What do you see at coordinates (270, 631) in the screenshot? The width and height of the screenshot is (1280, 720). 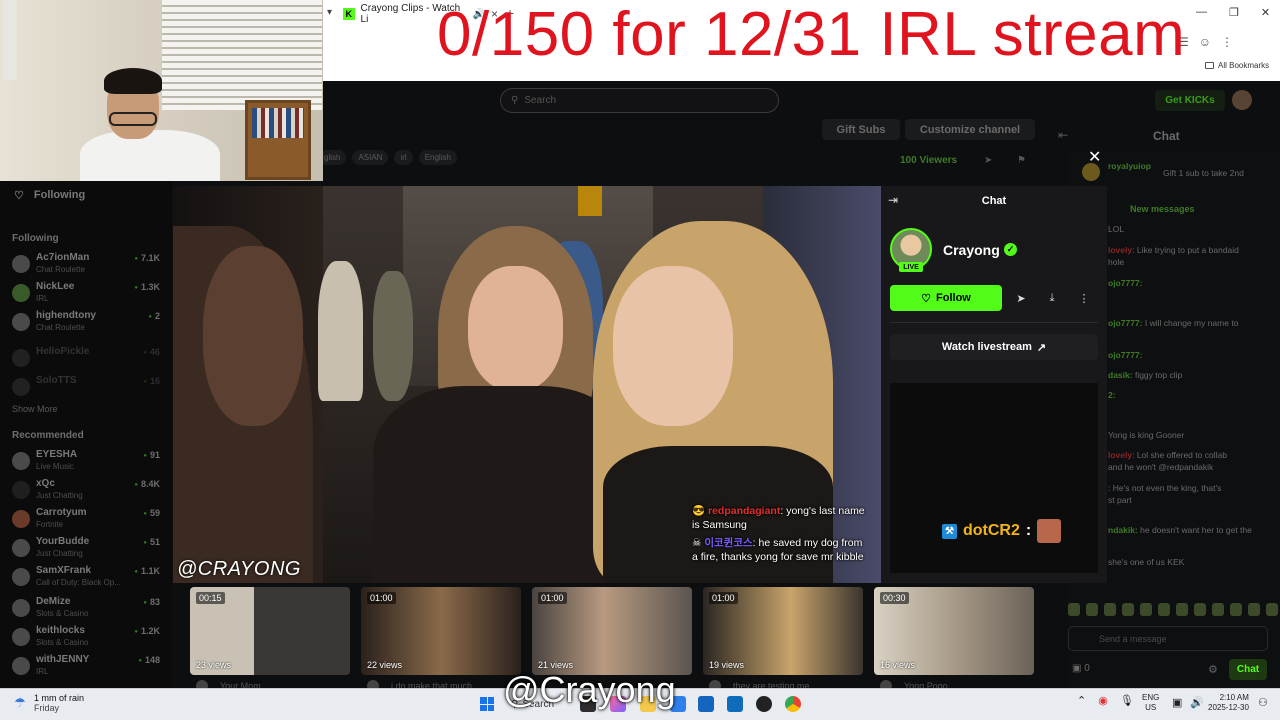 I see `clip-thumbnail: 00:15 23 views` at bounding box center [270, 631].